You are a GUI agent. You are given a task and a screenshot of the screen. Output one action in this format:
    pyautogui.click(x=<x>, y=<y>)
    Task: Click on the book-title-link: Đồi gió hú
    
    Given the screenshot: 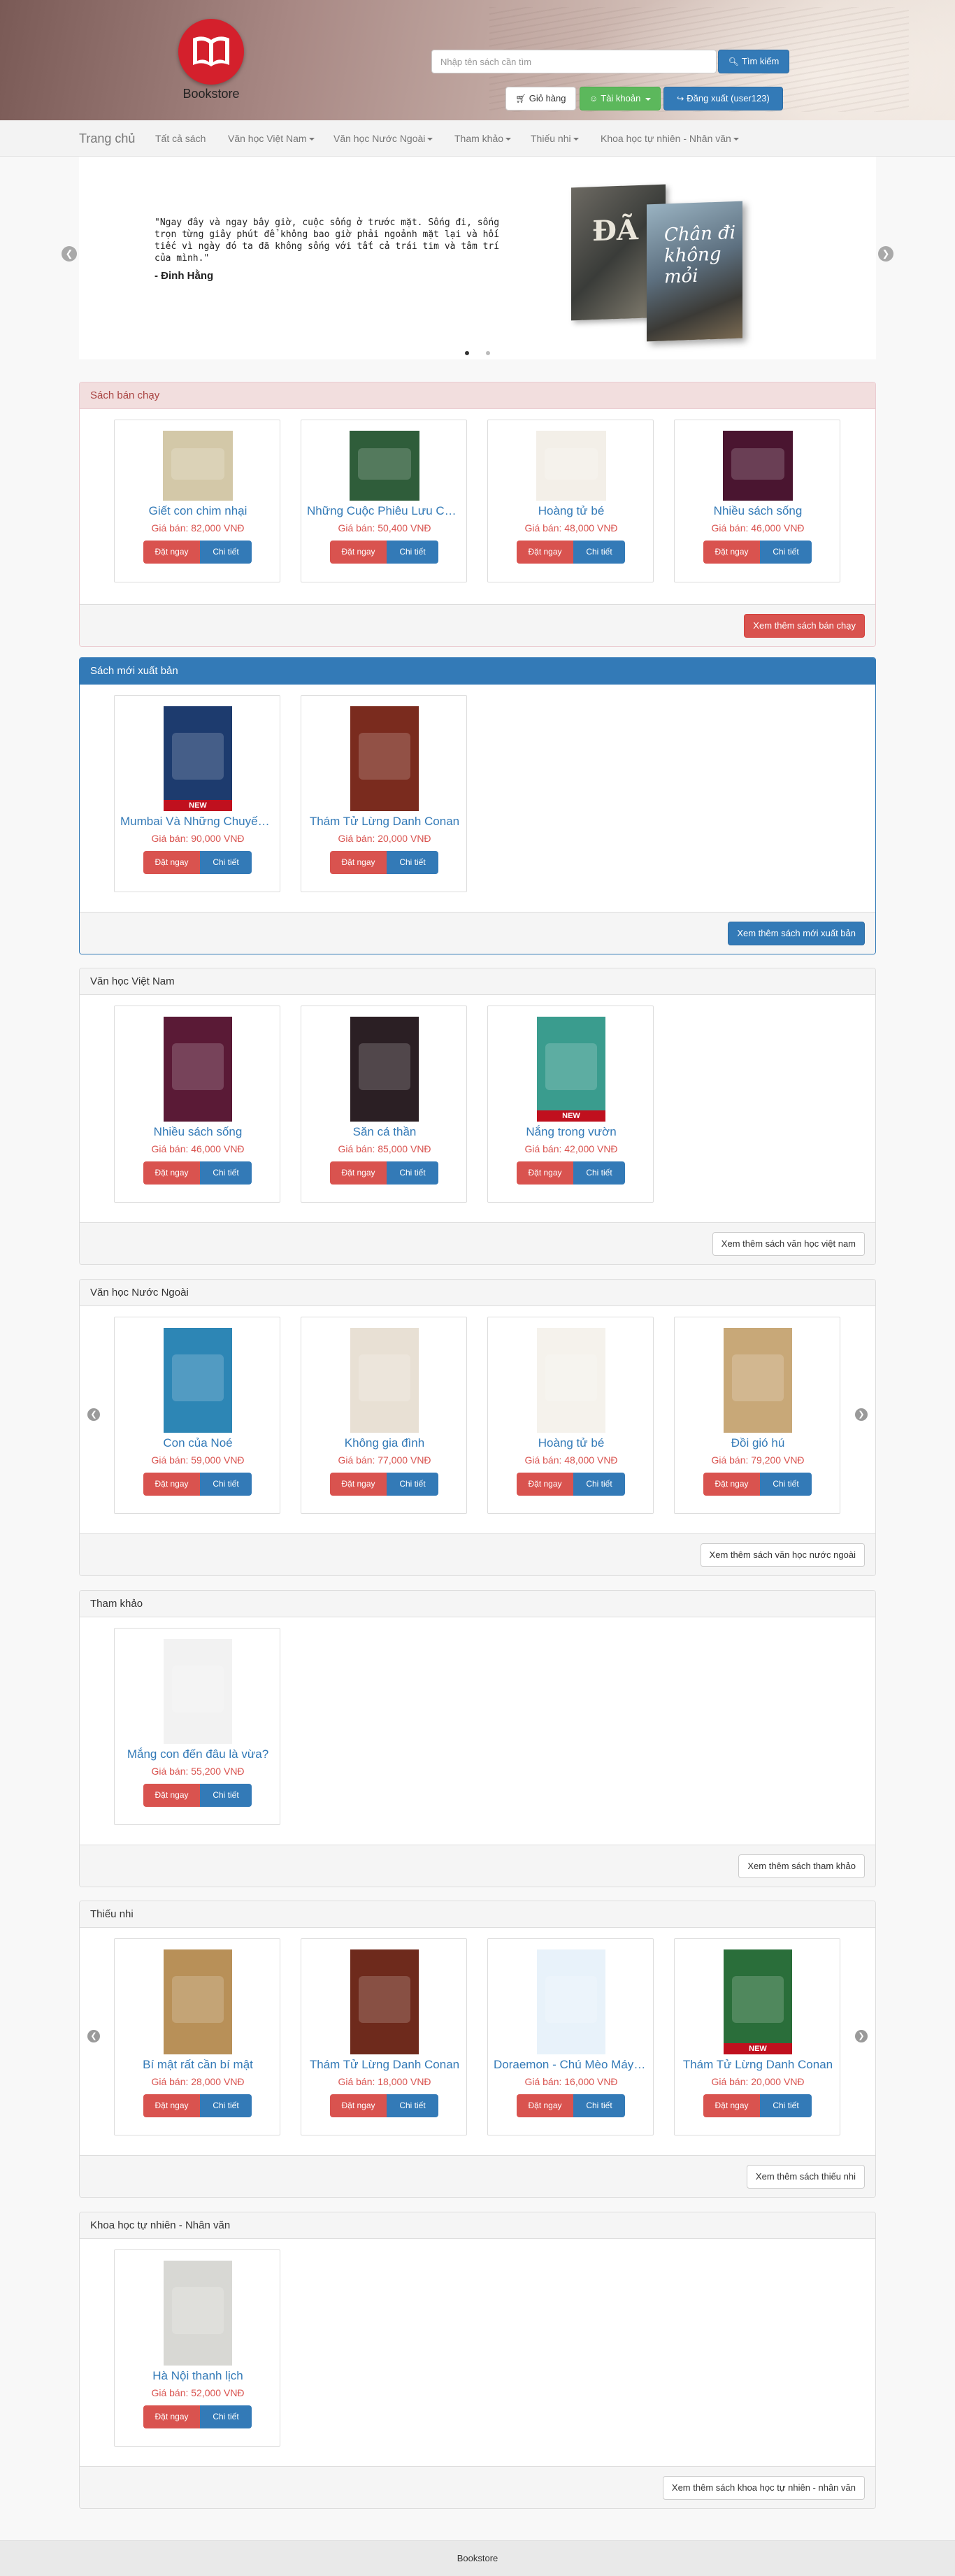 What is the action you would take?
    pyautogui.click(x=757, y=1443)
    